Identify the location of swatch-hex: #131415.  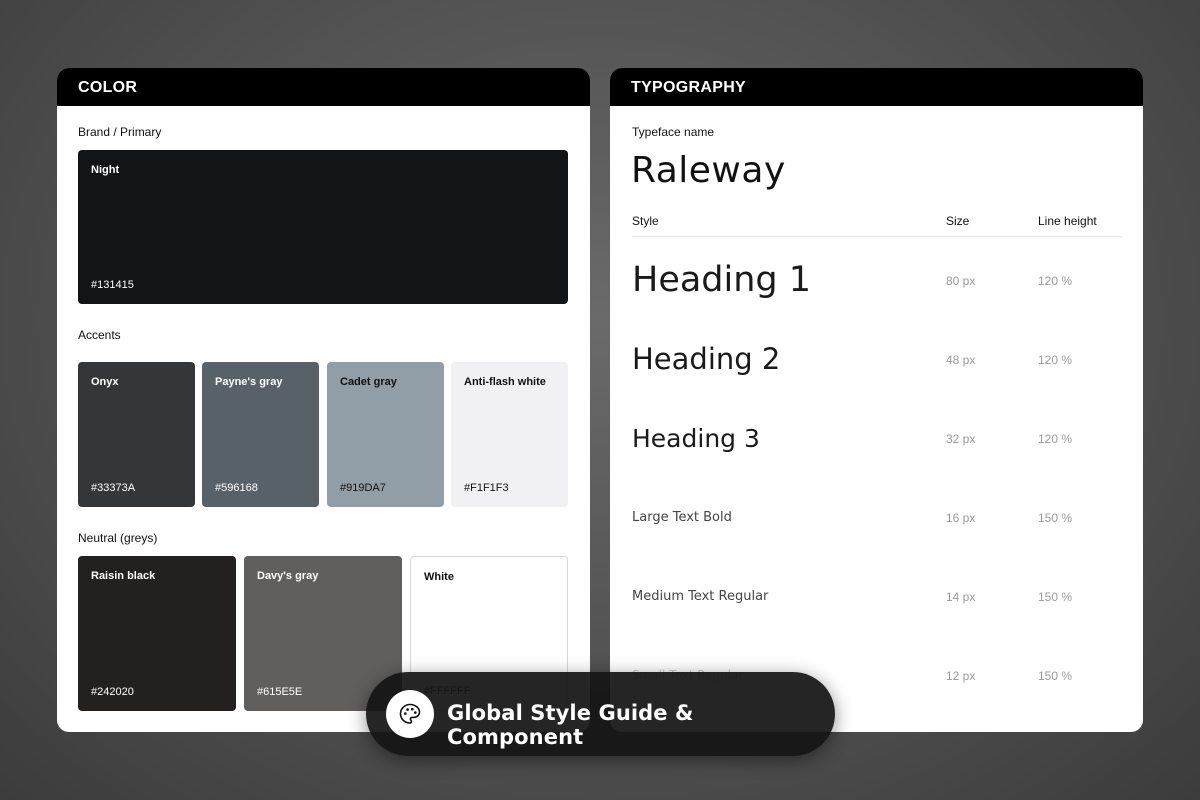
(112, 285).